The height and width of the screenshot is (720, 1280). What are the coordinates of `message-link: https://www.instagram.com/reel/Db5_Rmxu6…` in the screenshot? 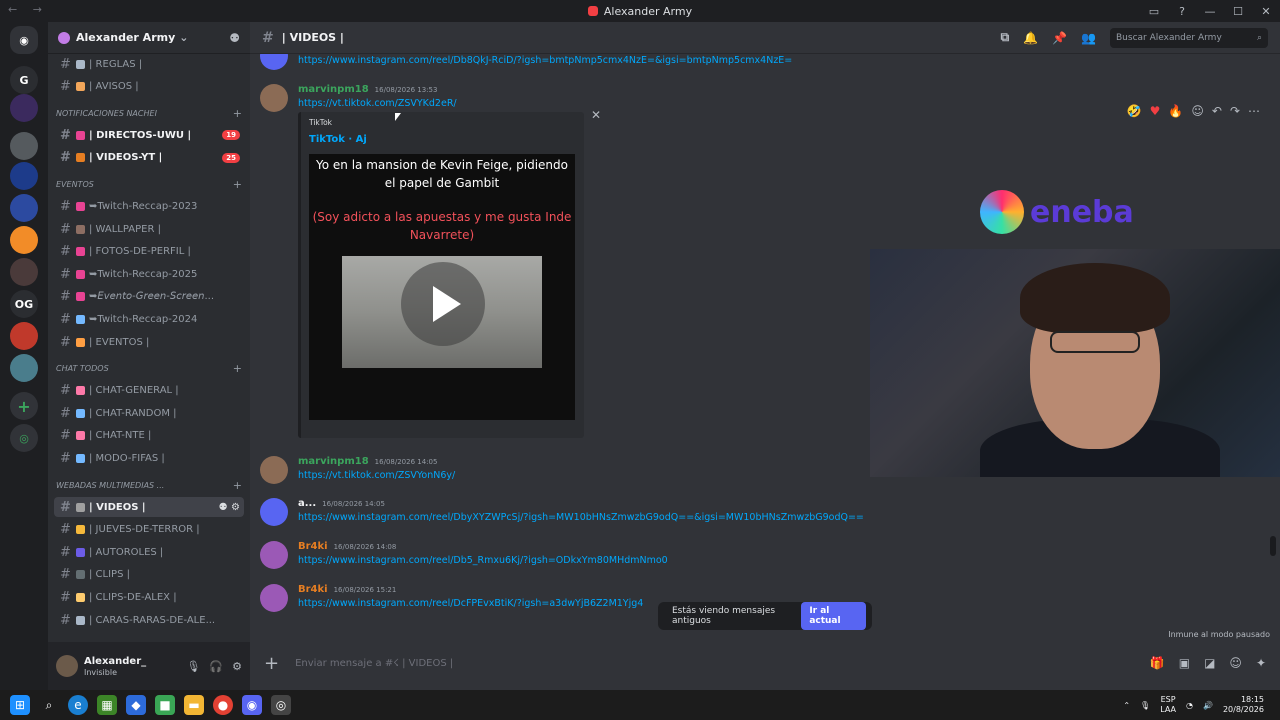 It's located at (483, 560).